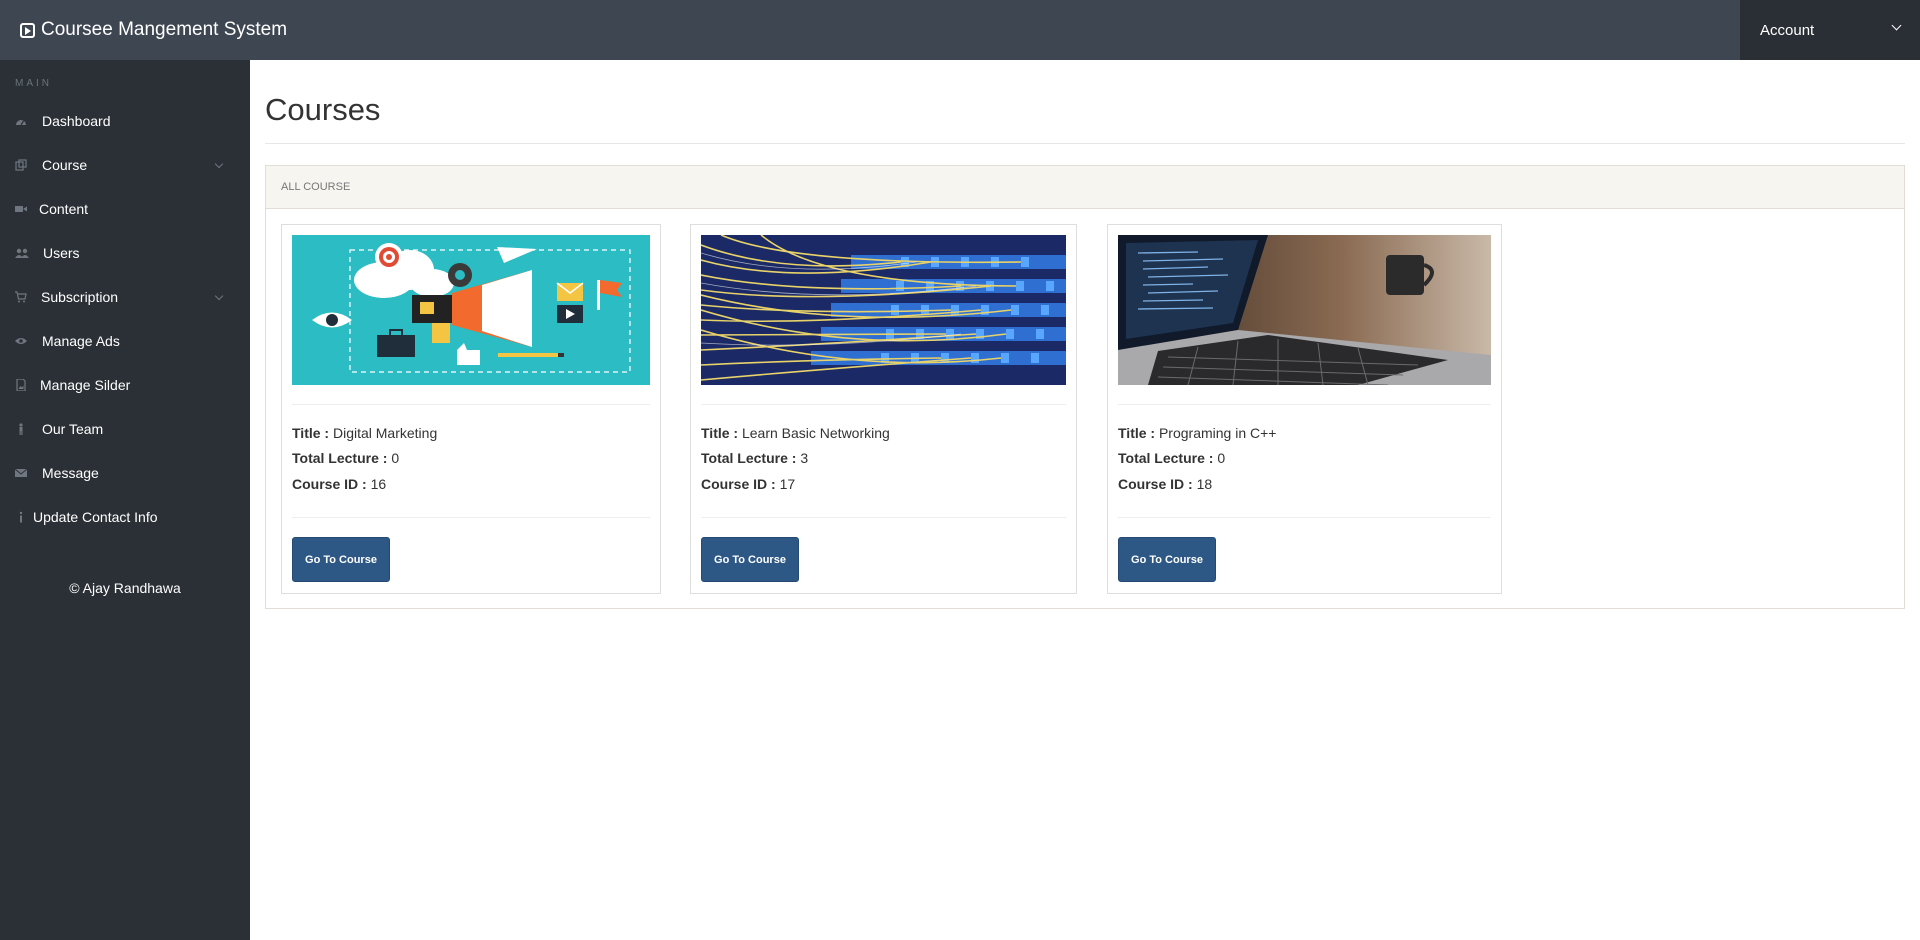 This screenshot has height=940, width=1920. What do you see at coordinates (65, 165) in the screenshot?
I see `sidebar-item-label: Course` at bounding box center [65, 165].